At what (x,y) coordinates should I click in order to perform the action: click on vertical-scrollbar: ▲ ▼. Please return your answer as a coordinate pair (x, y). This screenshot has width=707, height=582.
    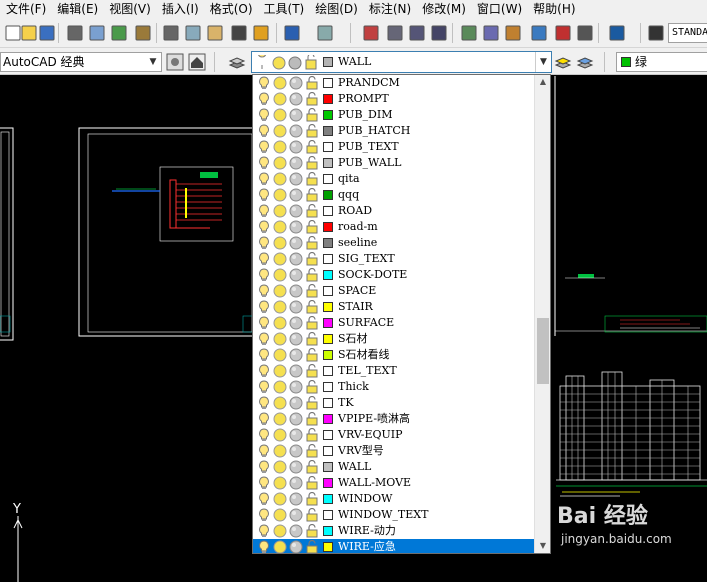
    Looking at the image, I should click on (542, 314).